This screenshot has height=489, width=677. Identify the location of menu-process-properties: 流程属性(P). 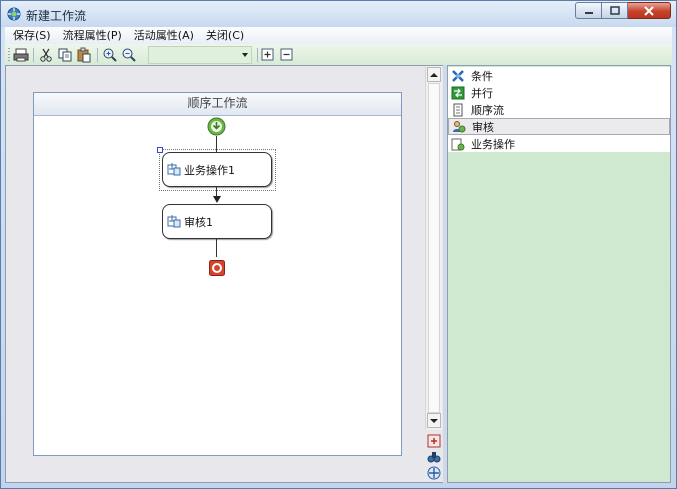
(92, 35).